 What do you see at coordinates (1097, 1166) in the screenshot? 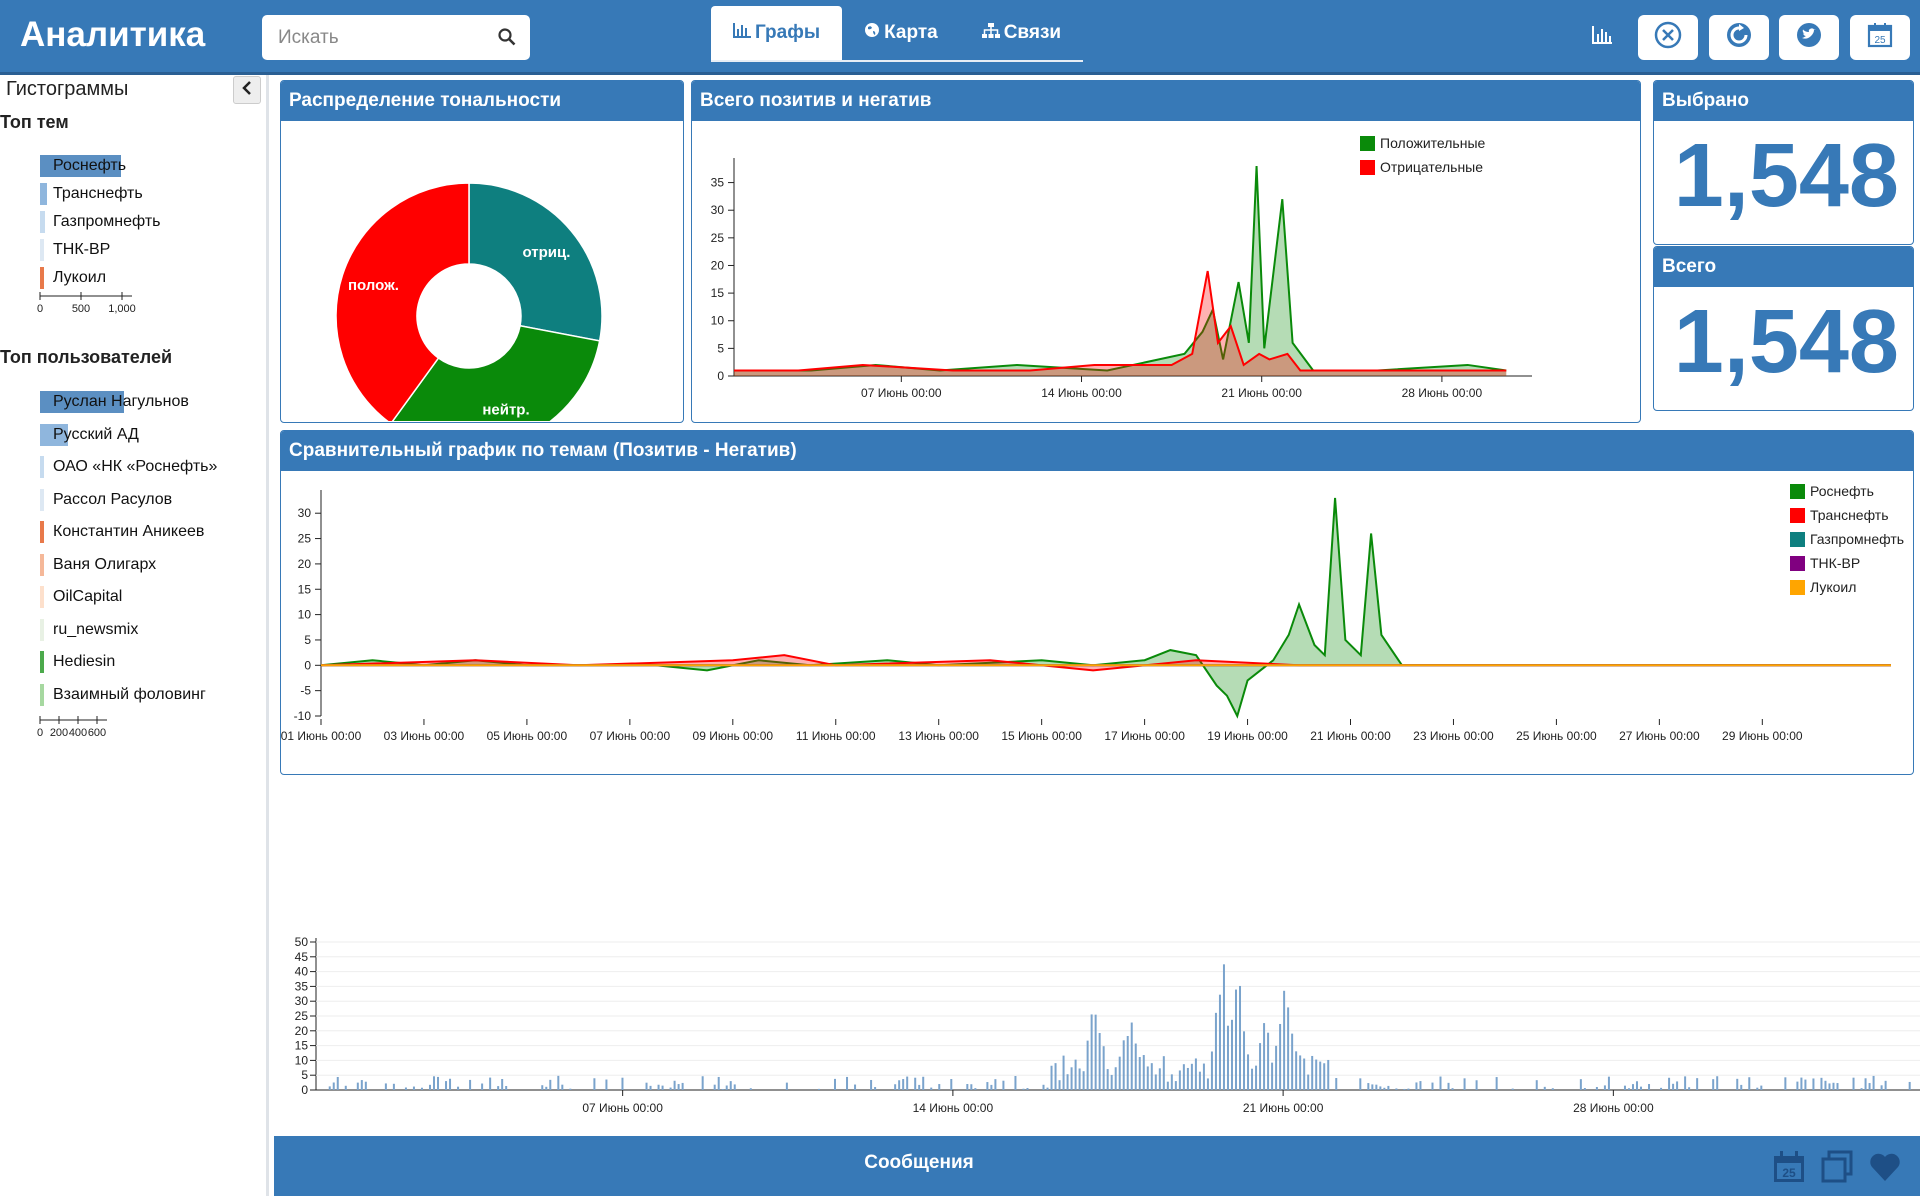
I see `messages-footer: Сообщения 25` at bounding box center [1097, 1166].